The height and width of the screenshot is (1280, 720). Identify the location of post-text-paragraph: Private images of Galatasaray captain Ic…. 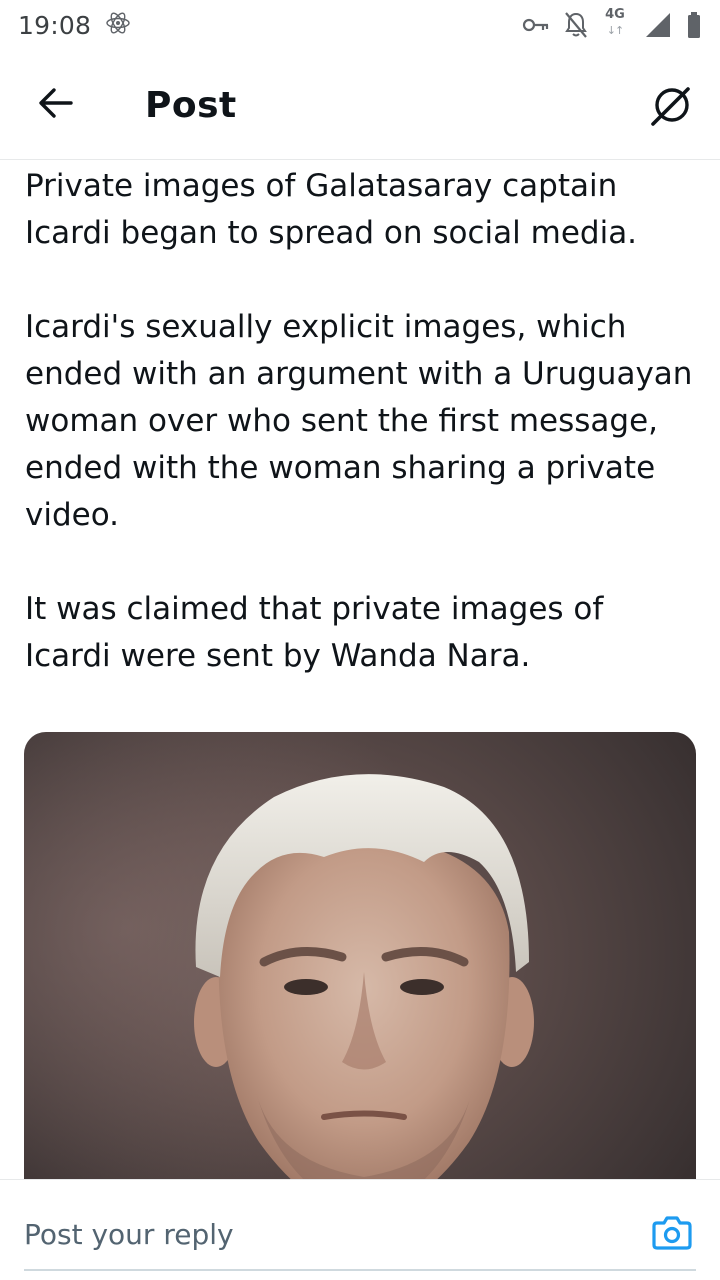
(331, 209).